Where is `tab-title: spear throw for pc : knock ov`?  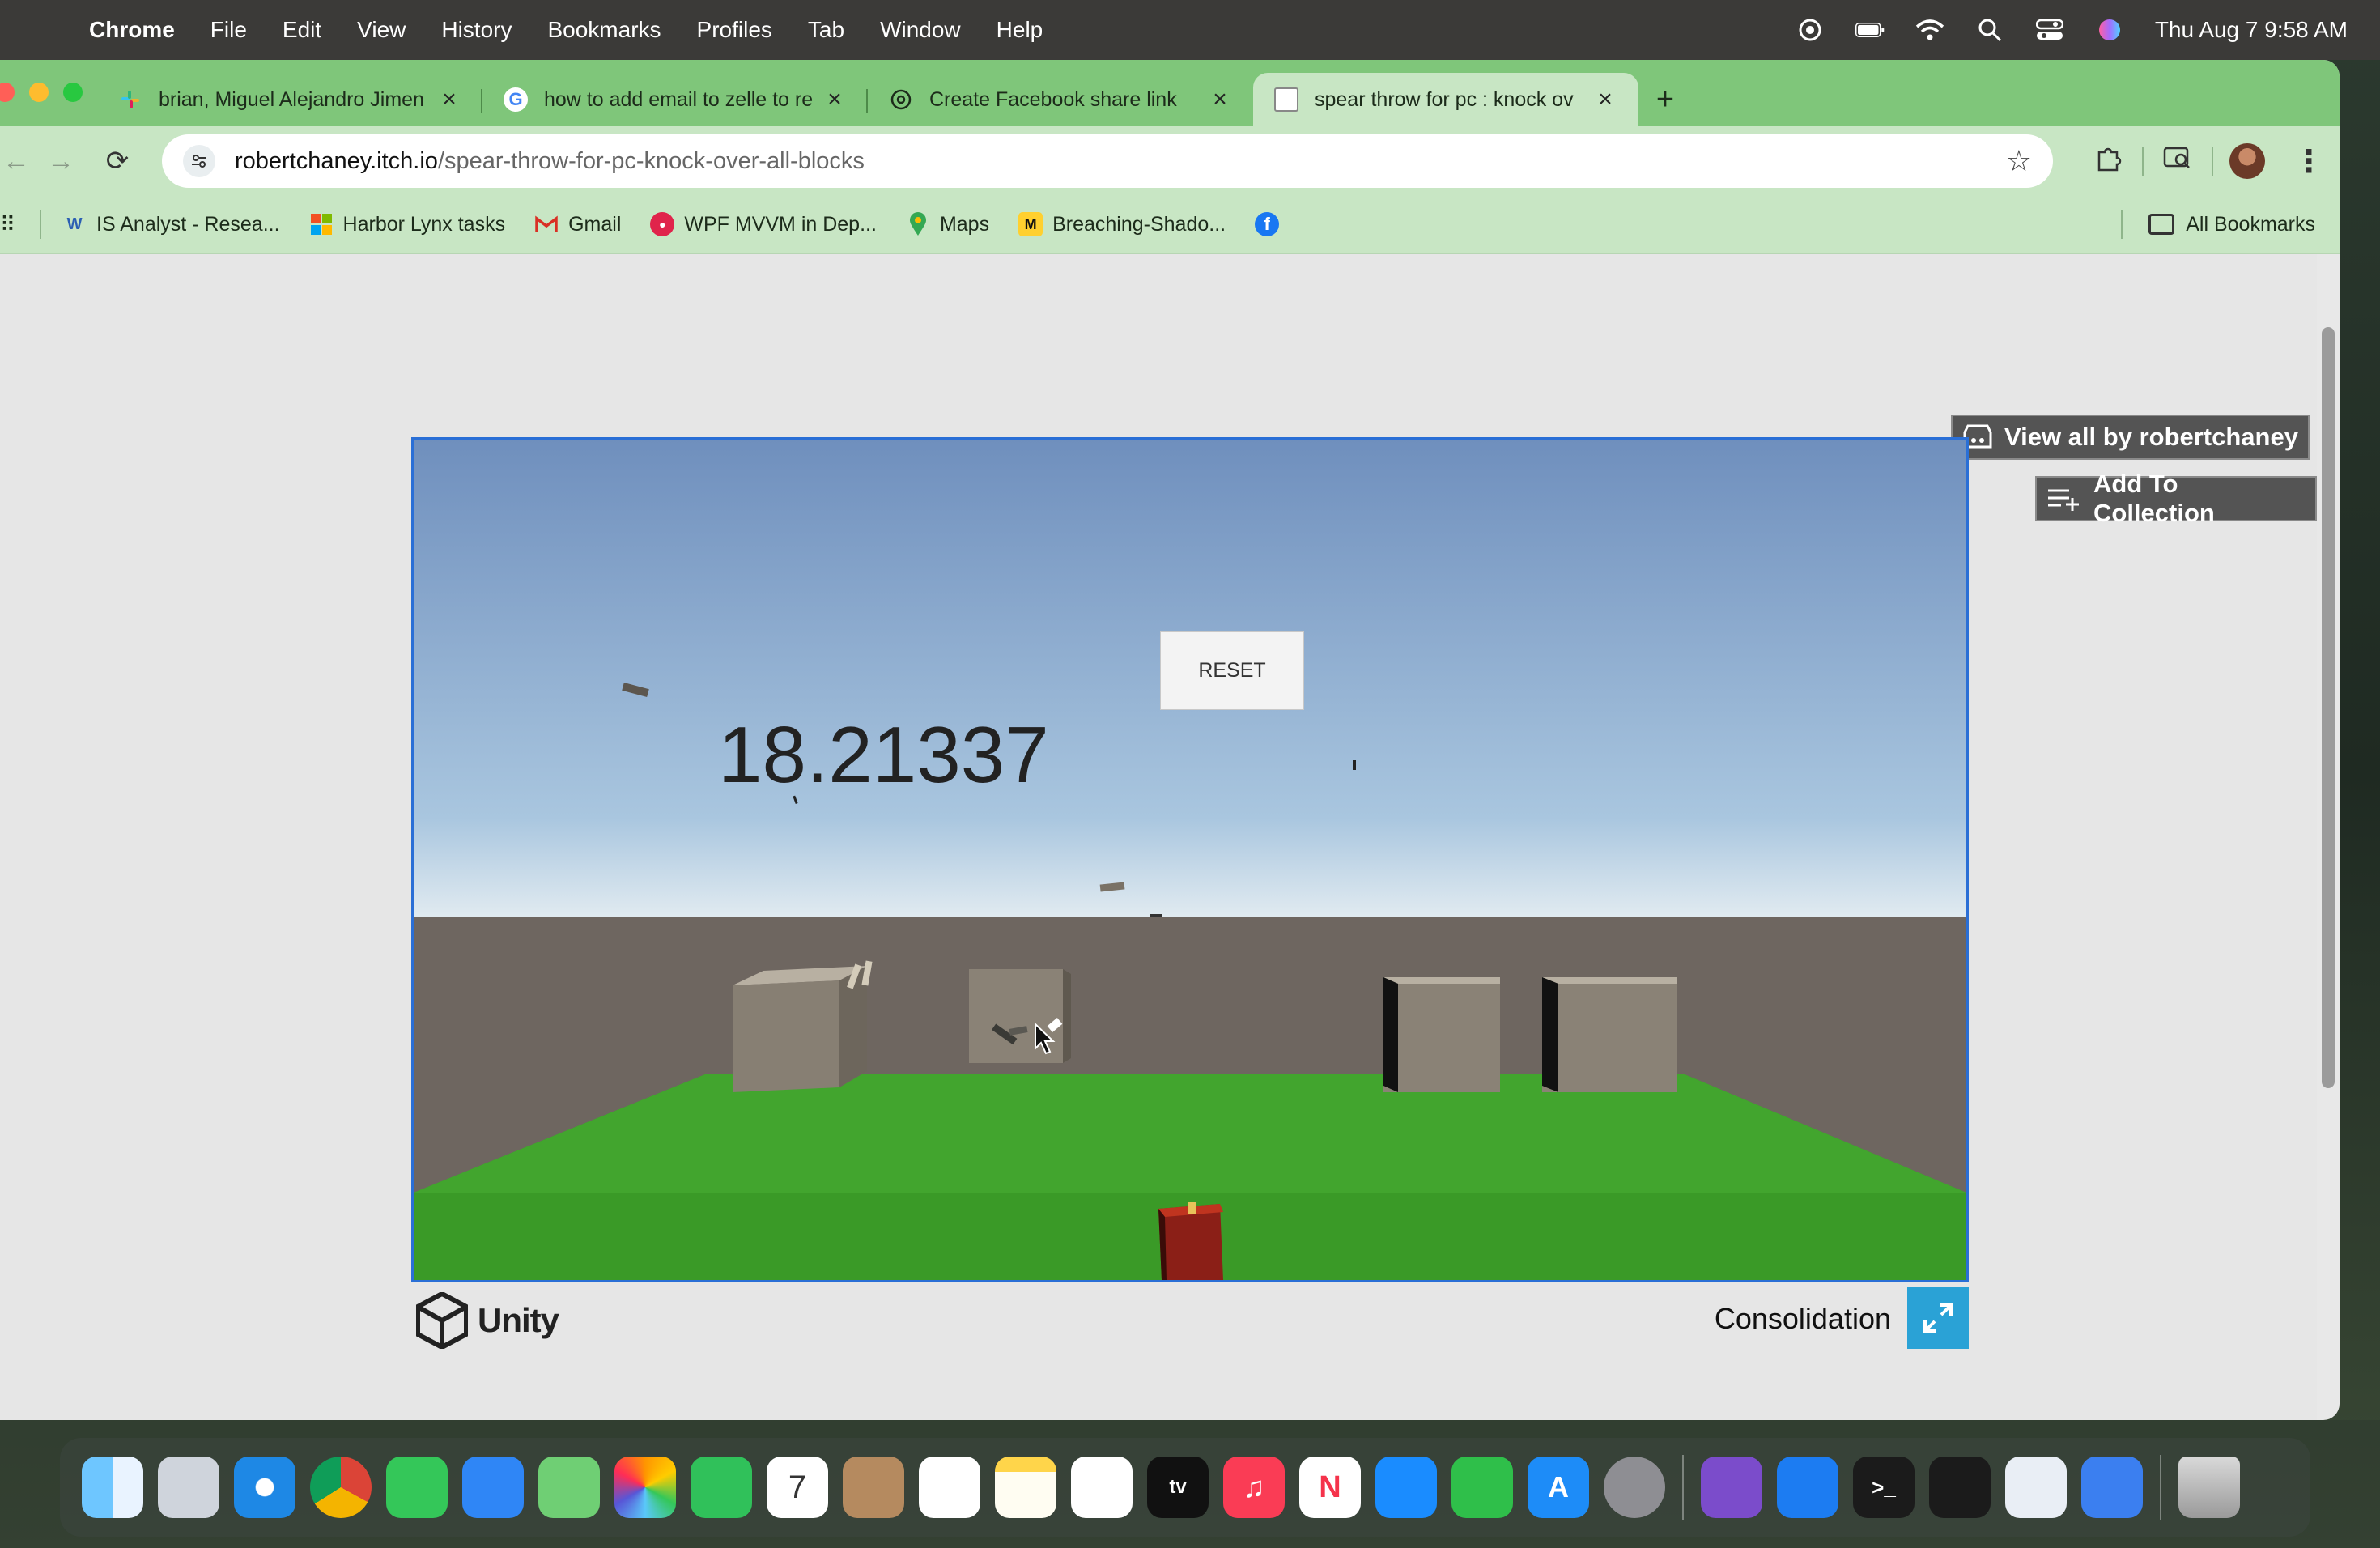 tab-title: spear throw for pc : knock ov is located at coordinates (1444, 99).